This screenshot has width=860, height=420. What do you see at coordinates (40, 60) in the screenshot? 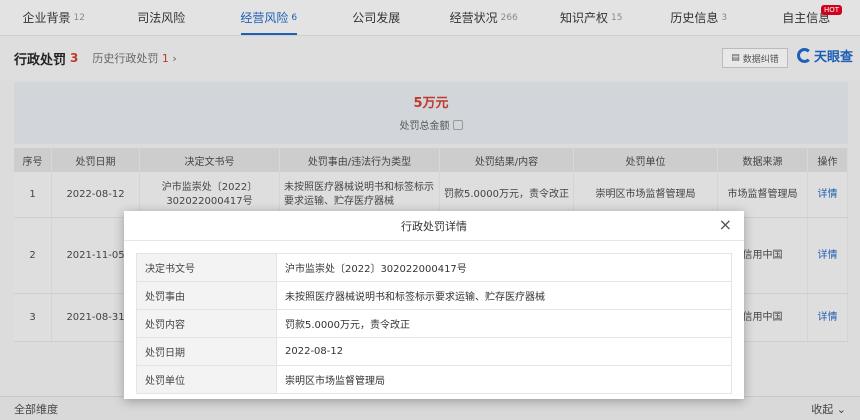
I see `section-title: 行政处罚` at bounding box center [40, 60].